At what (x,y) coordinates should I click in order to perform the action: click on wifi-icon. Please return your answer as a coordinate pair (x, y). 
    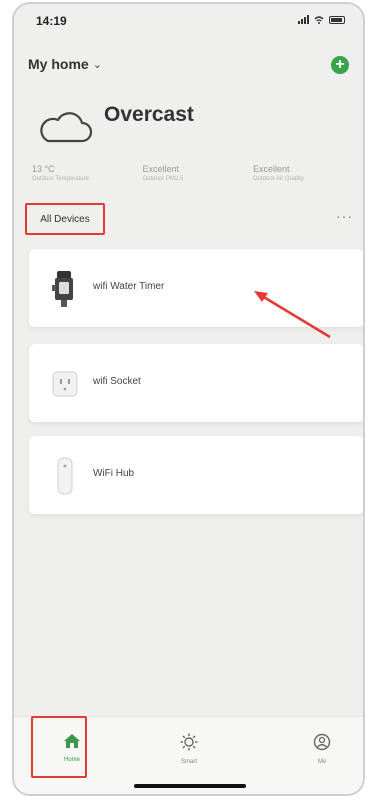
    Looking at the image, I should click on (319, 19).